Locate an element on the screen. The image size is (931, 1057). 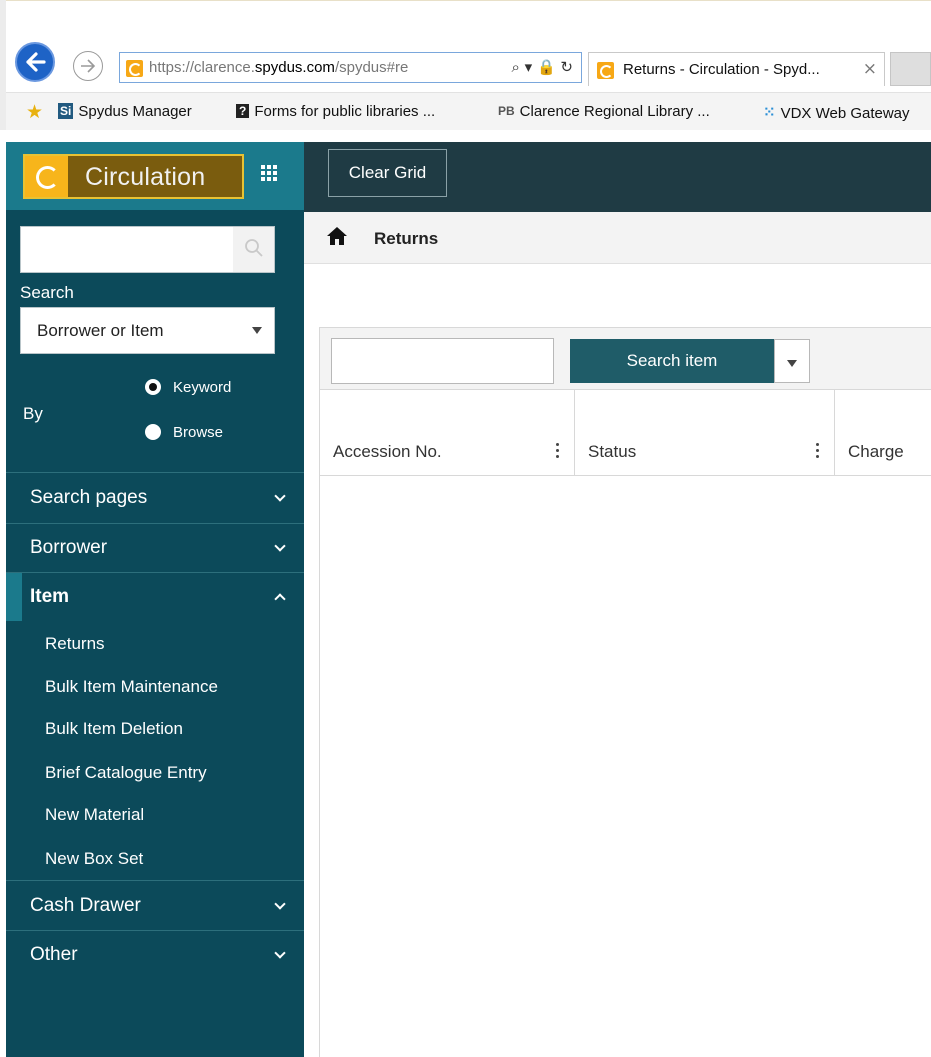
address-url: https://clarence.spydus.com/spydus#re is located at coordinates (278, 67).